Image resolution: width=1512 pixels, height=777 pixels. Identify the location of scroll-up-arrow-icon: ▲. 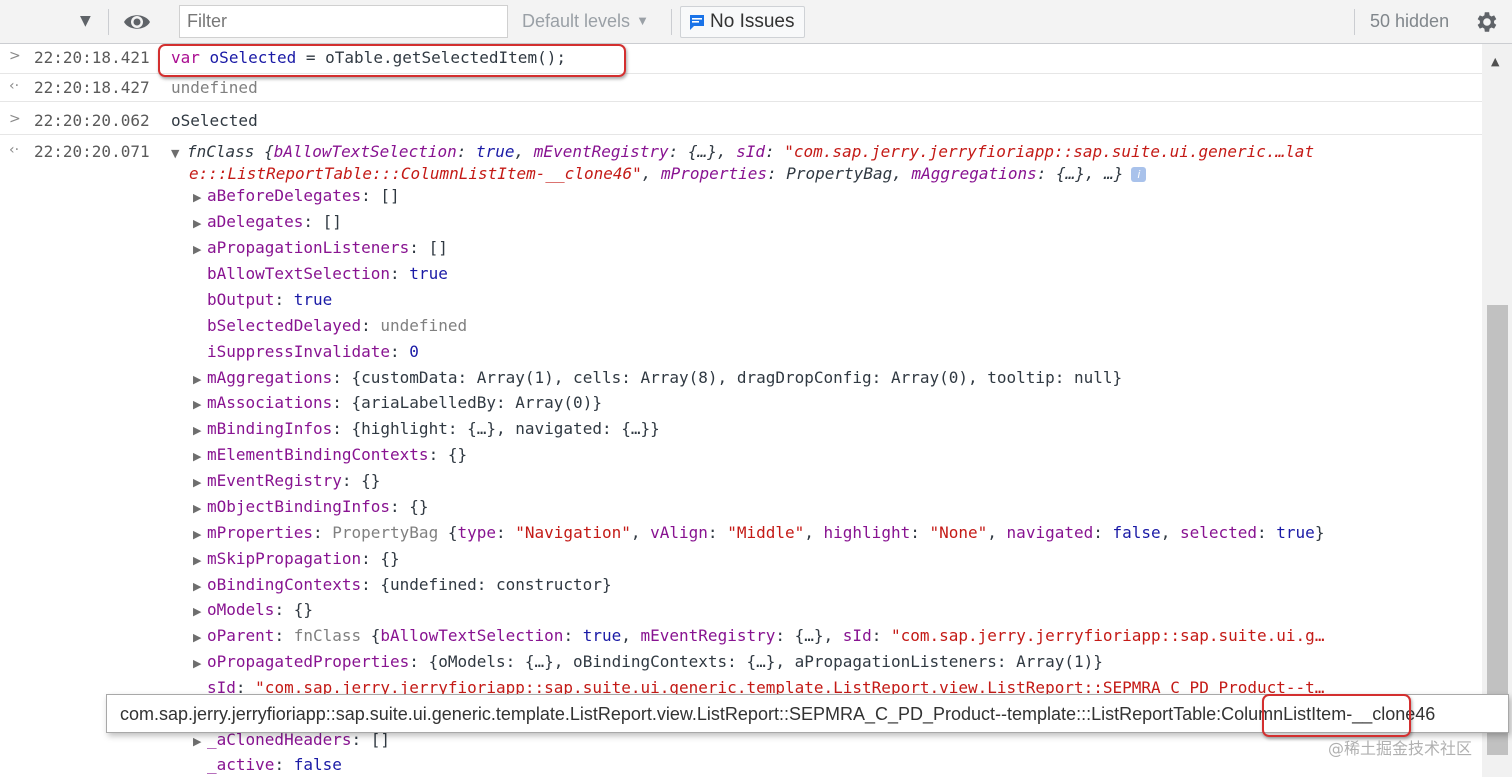
(1495, 61).